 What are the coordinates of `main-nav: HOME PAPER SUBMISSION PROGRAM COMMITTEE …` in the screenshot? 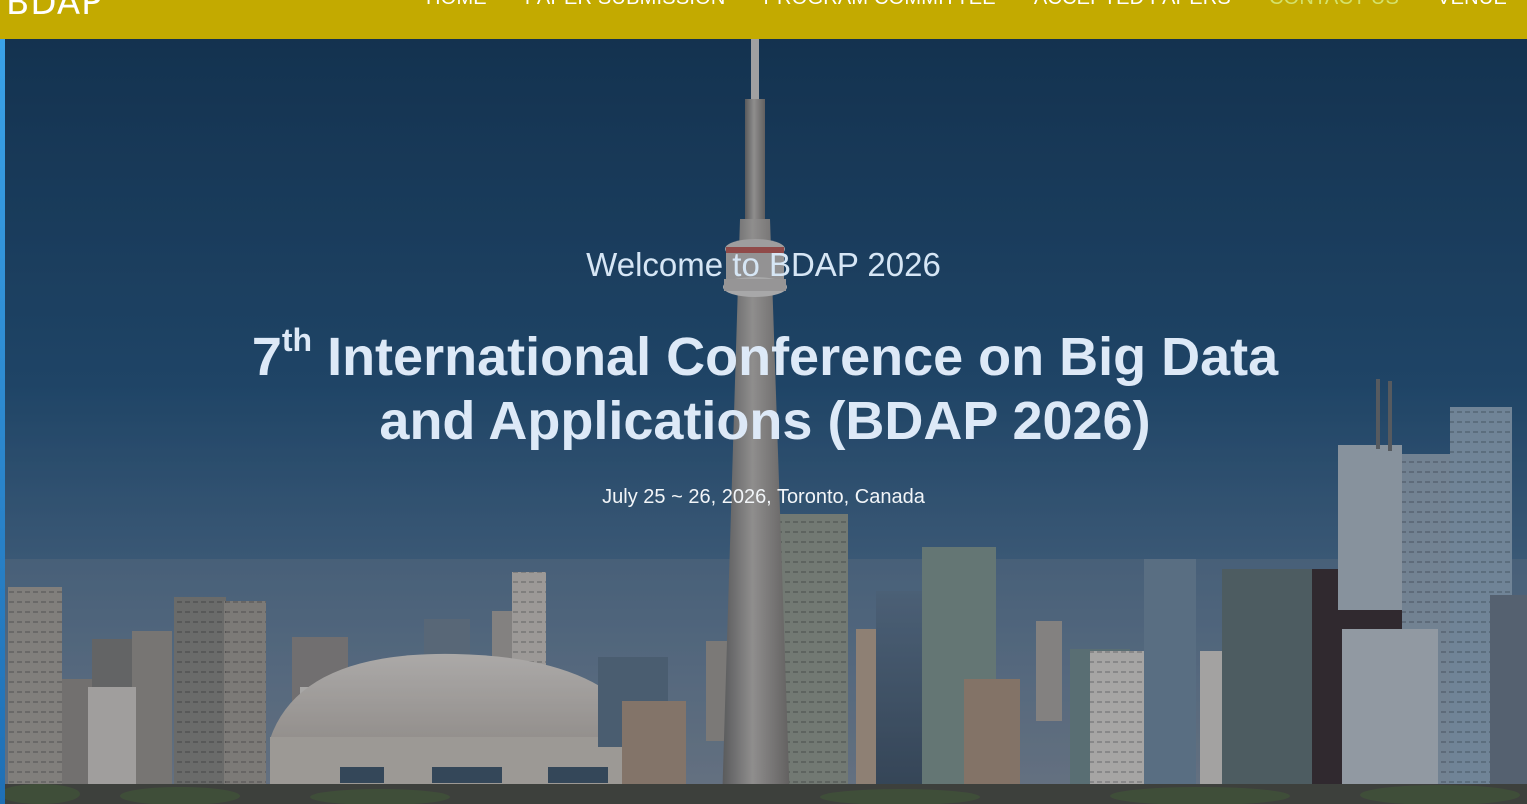 It's located at (947, 5).